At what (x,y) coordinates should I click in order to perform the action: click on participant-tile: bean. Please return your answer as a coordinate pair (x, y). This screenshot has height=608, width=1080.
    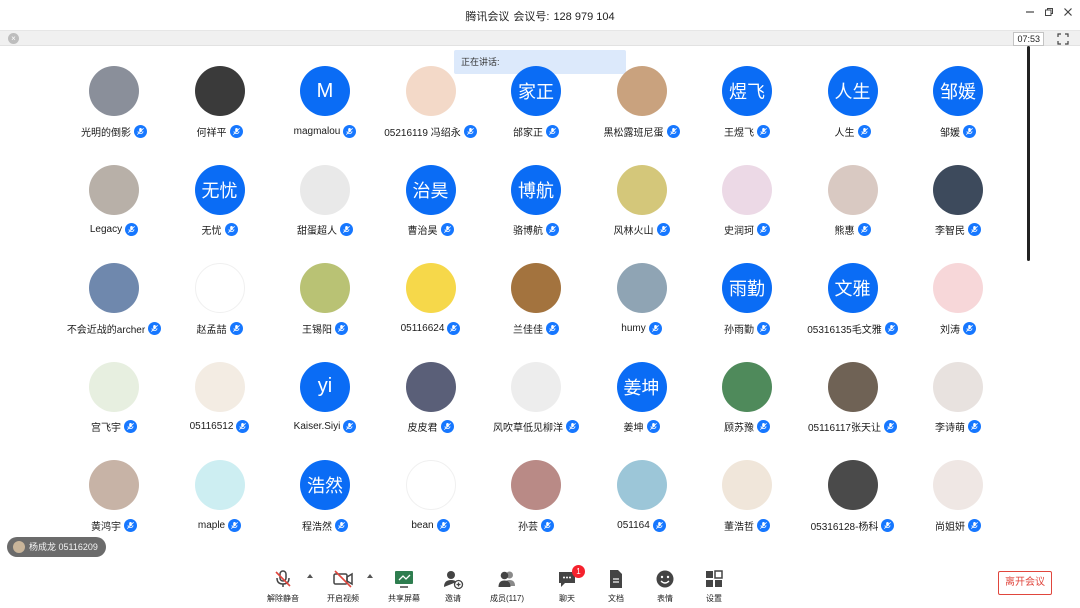
    Looking at the image, I should click on (431, 500).